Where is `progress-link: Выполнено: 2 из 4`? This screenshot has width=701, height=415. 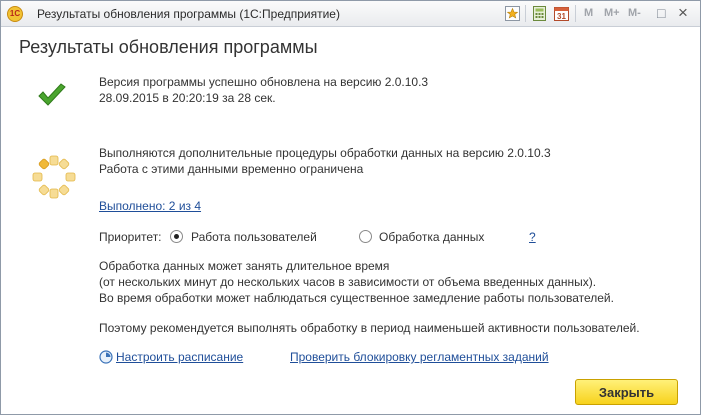 progress-link: Выполнено: 2 из 4 is located at coordinates (150, 206).